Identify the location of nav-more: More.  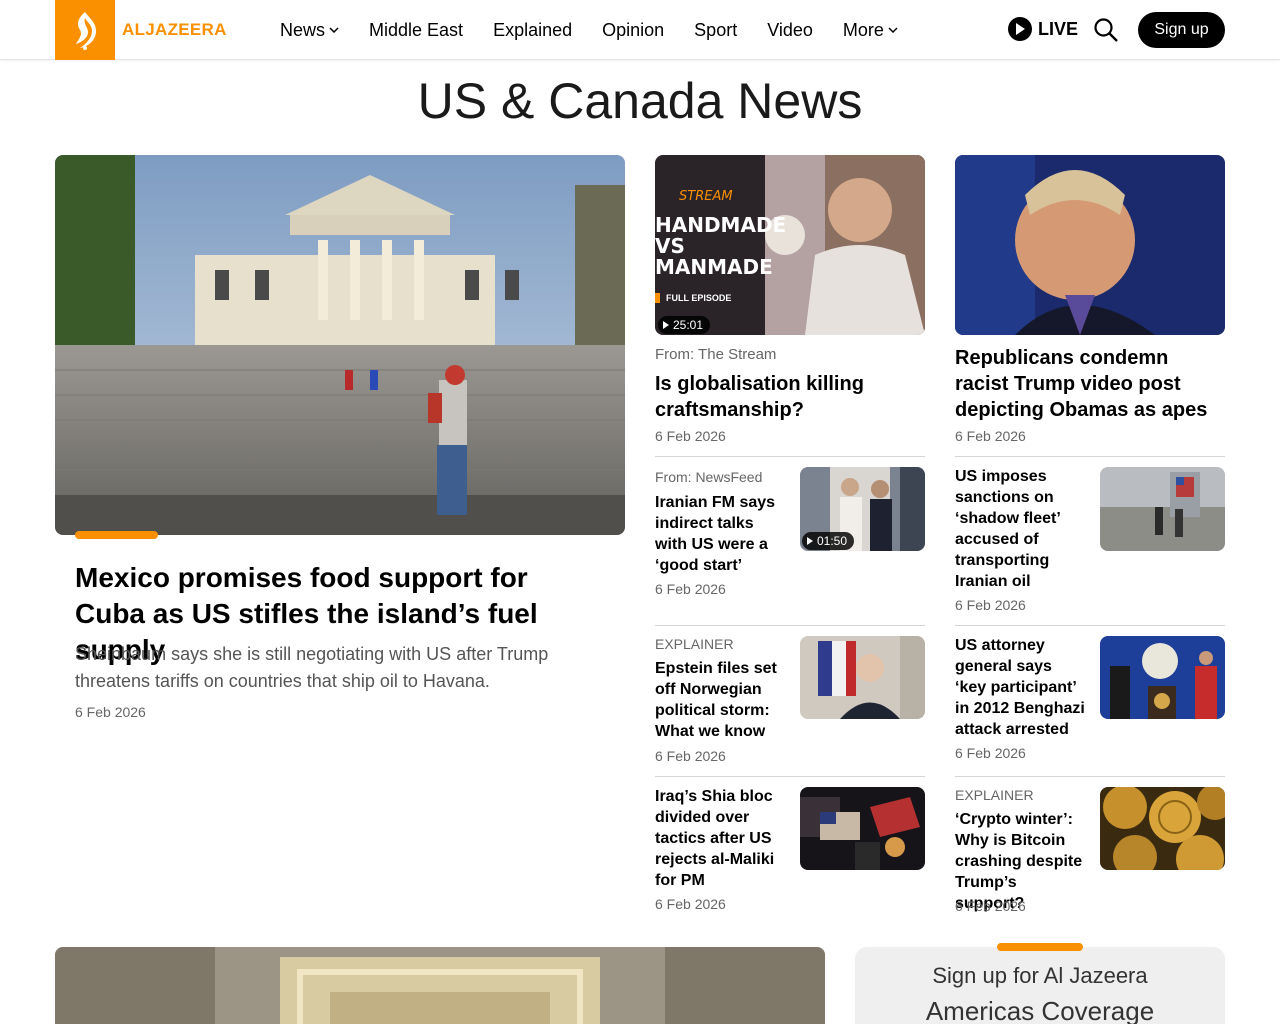
(870, 30).